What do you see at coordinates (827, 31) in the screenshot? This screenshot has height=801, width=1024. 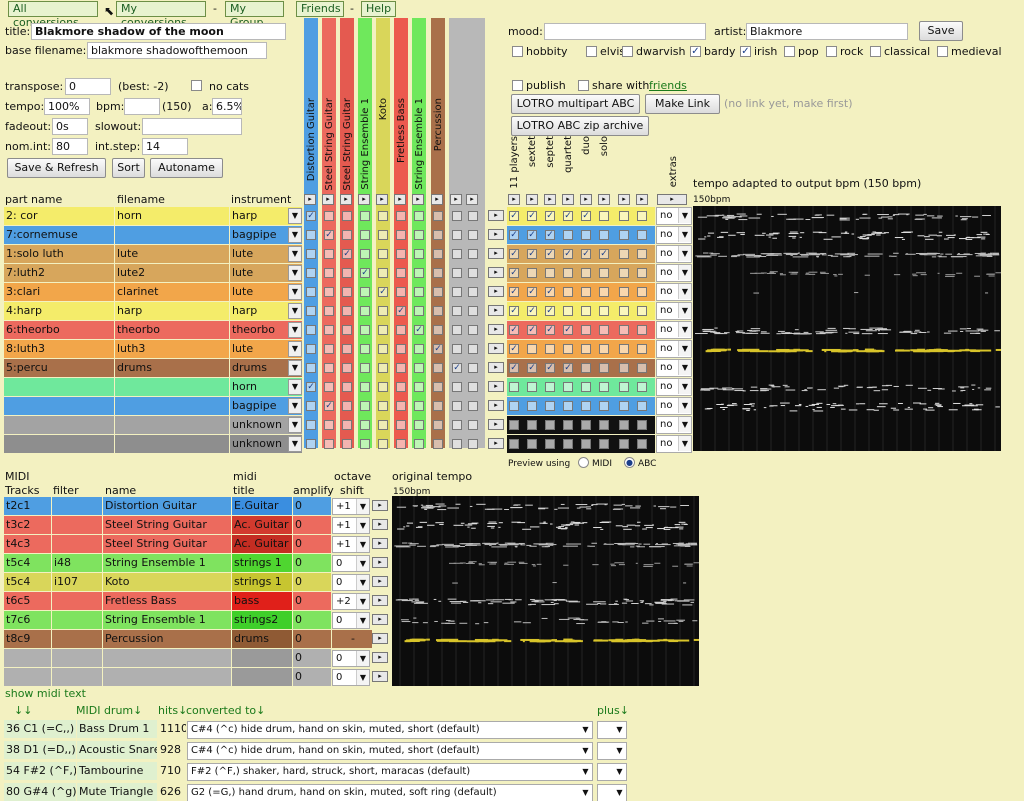 I see `artist-input: Blakmore` at bounding box center [827, 31].